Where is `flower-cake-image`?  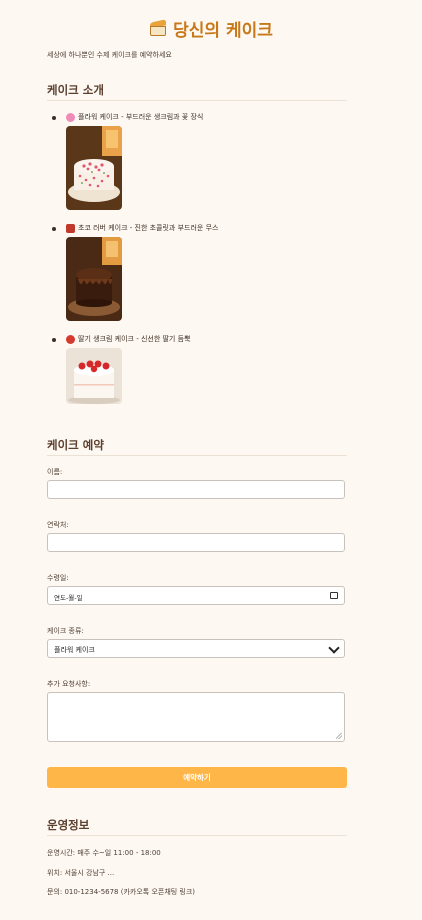 flower-cake-image is located at coordinates (94, 168).